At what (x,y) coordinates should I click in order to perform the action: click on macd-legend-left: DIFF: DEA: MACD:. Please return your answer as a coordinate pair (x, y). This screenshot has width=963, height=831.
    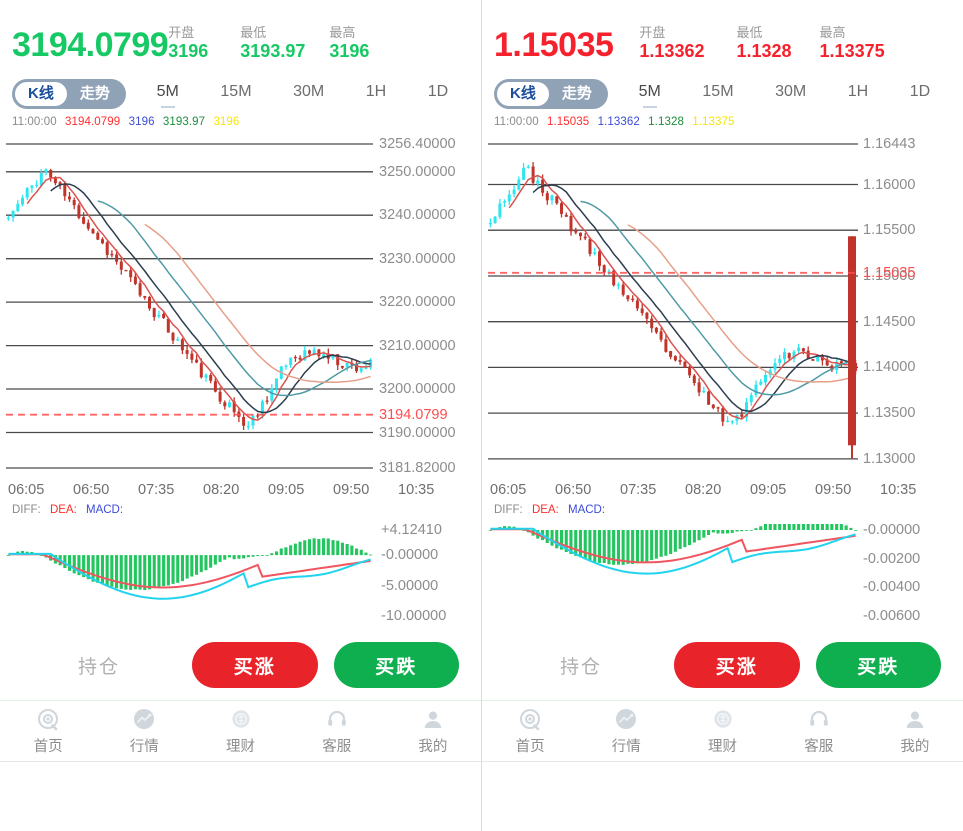
    Looking at the image, I should click on (240, 507).